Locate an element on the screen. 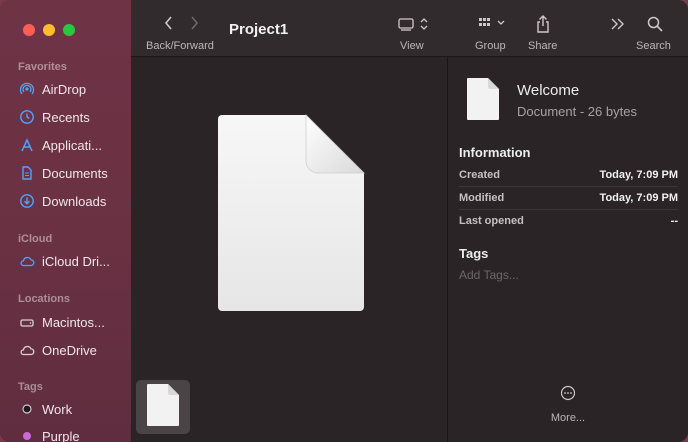  back-button is located at coordinates (169, 25).